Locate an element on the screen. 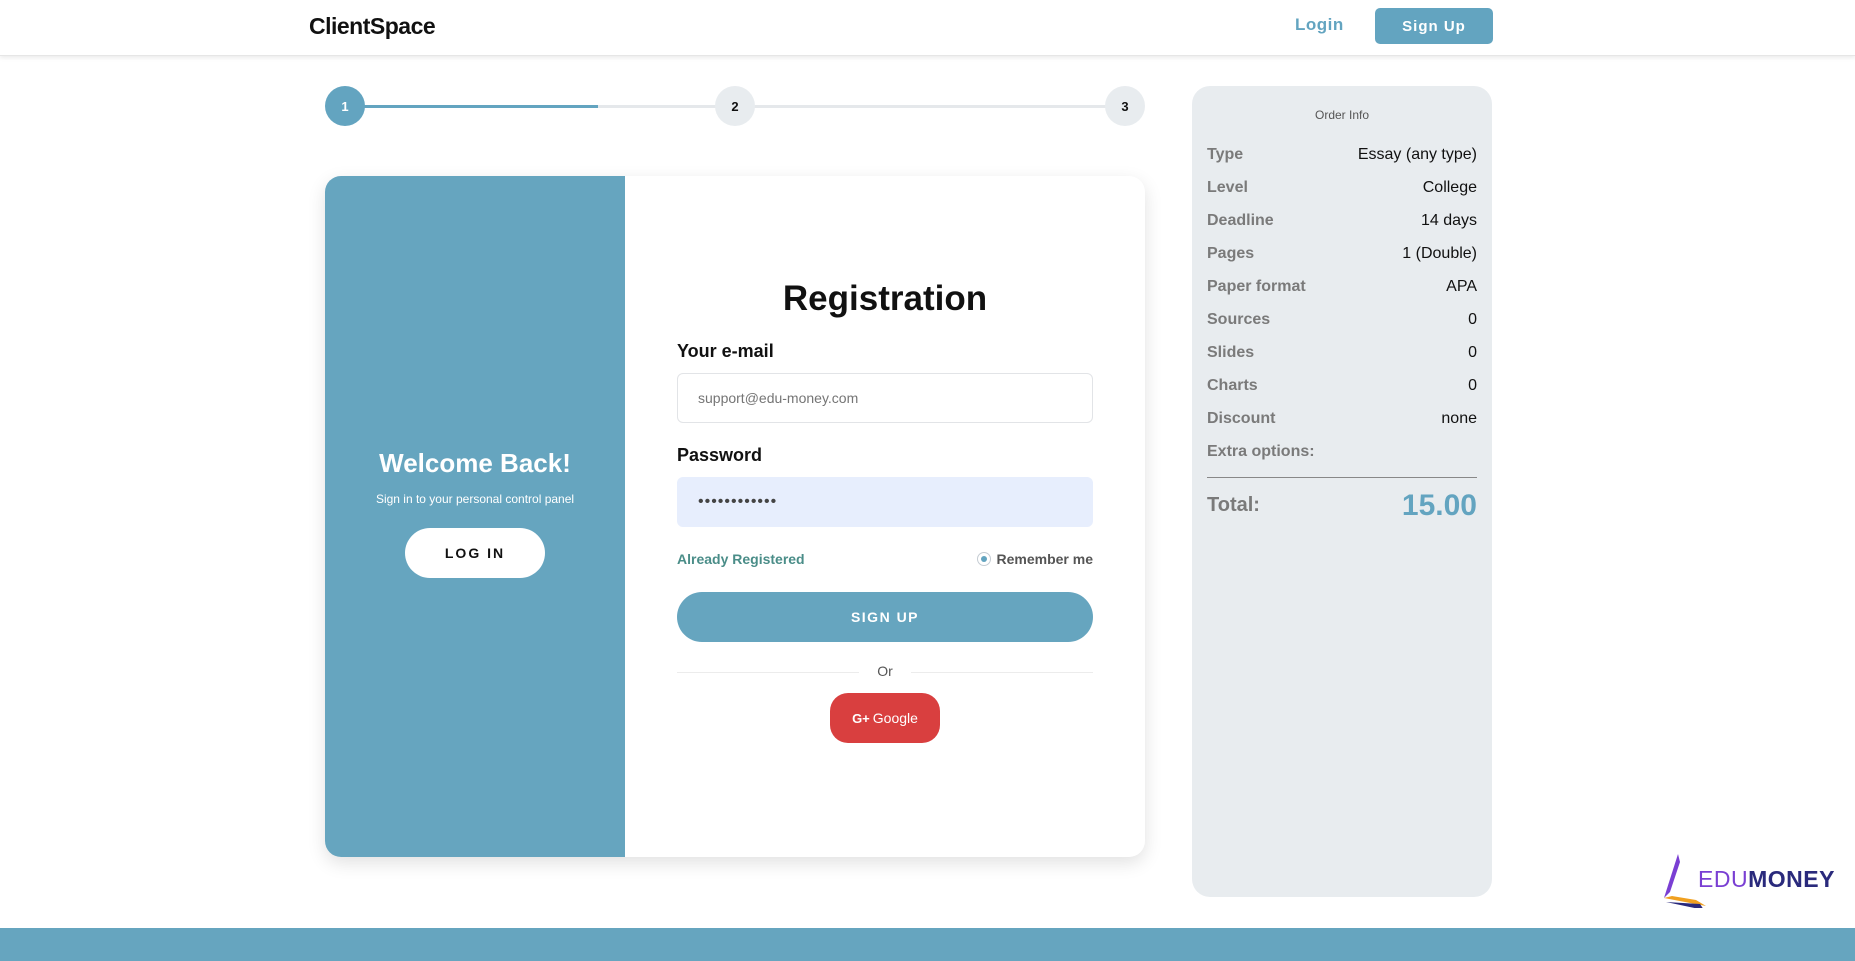 Image resolution: width=1855 pixels, height=961 pixels. google-button-label: Google is located at coordinates (895, 718).